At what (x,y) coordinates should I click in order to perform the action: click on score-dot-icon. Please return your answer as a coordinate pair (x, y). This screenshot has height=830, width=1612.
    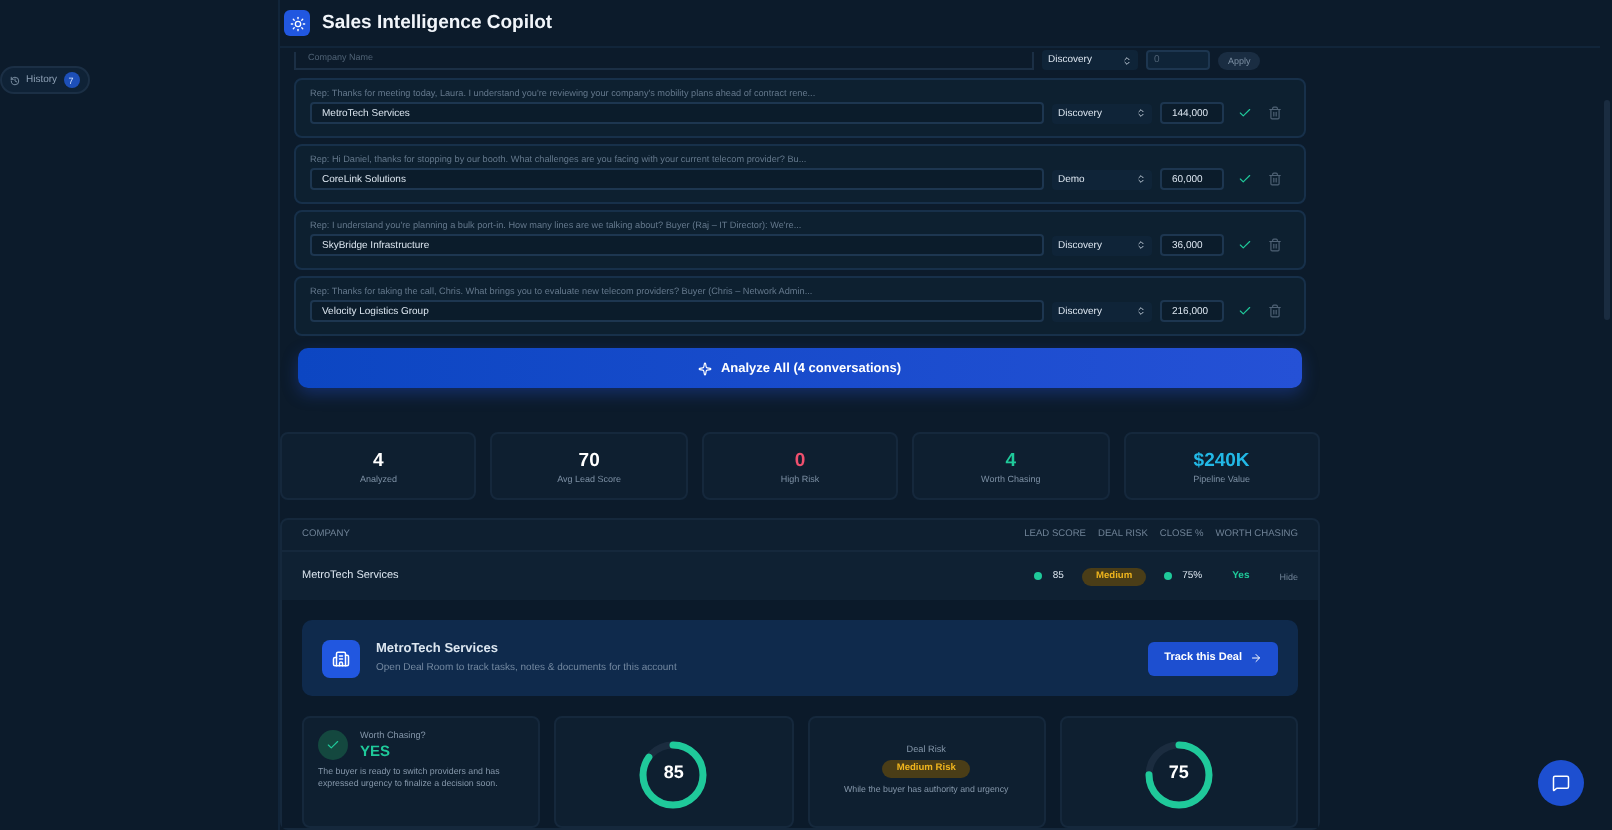
    Looking at the image, I should click on (1038, 576).